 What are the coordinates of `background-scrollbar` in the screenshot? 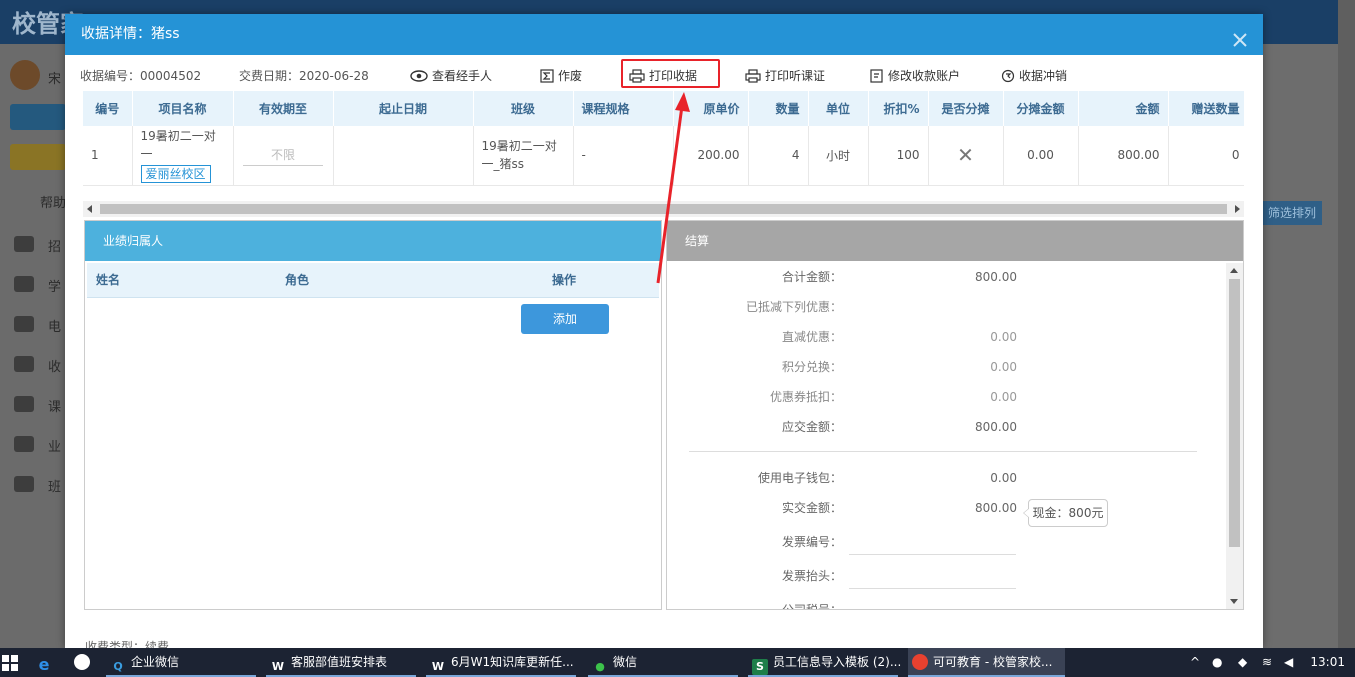 It's located at (1346, 324).